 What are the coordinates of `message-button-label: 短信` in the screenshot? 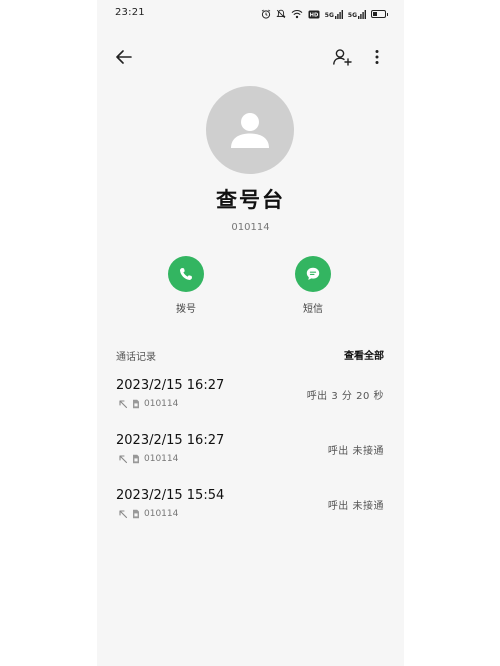 It's located at (313, 309).